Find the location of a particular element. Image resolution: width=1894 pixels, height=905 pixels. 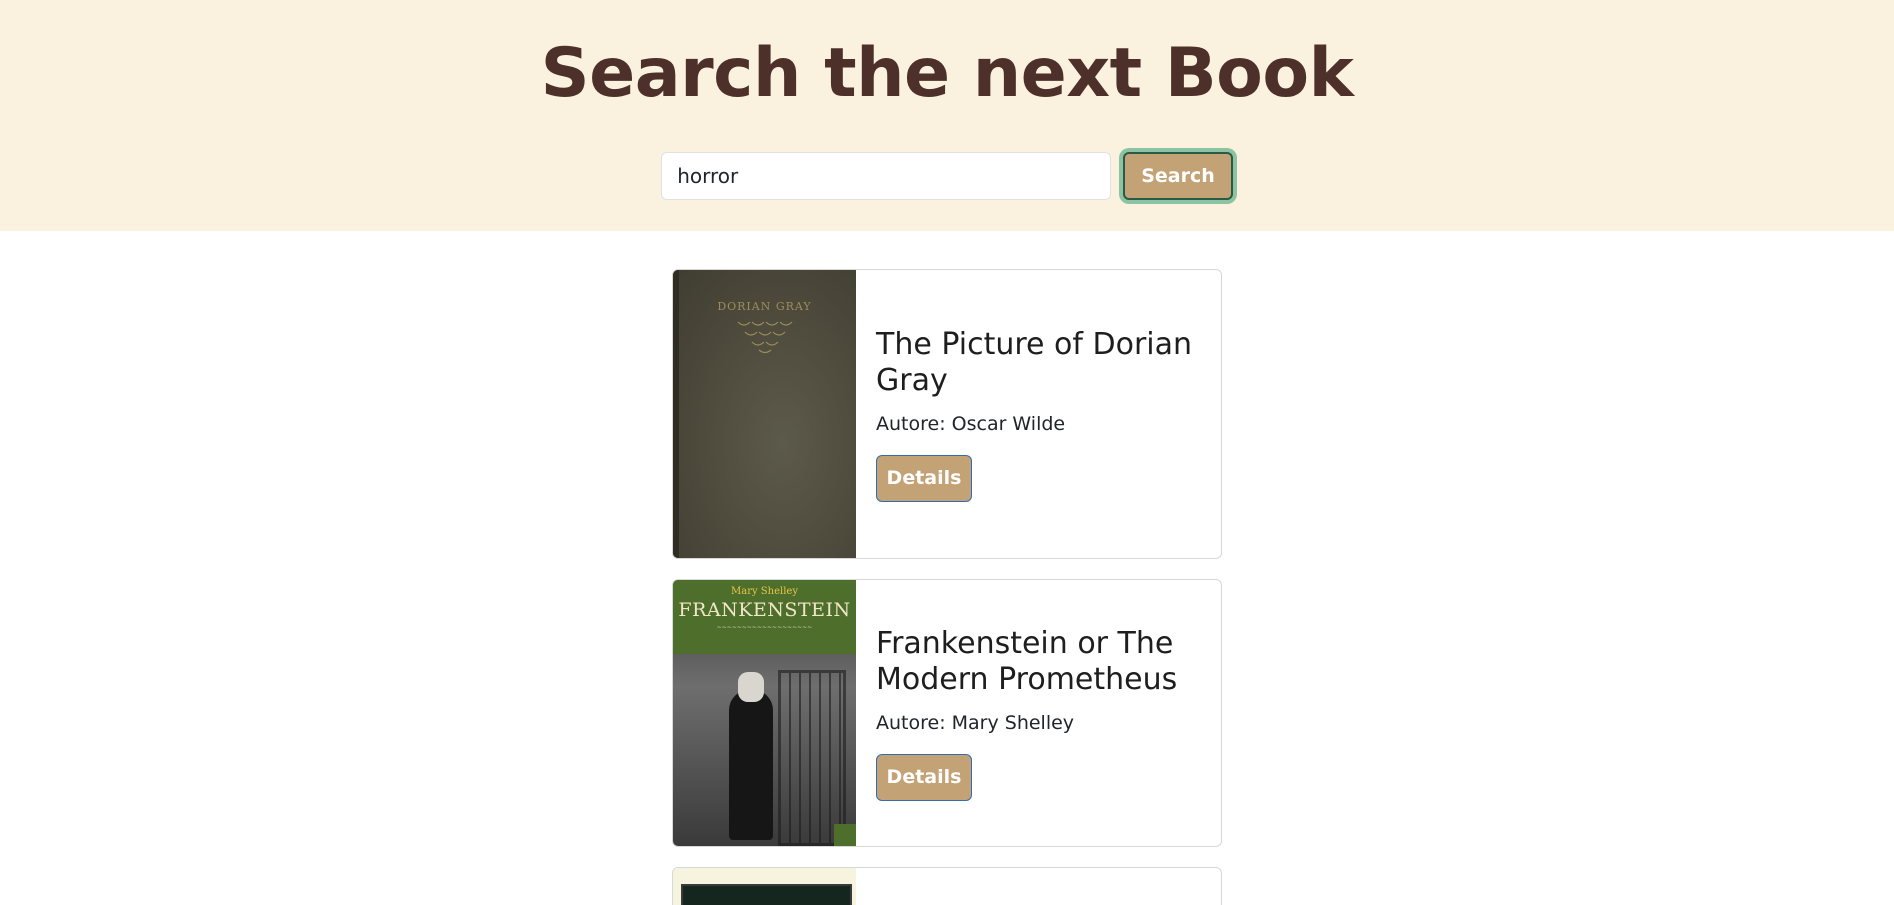

cover-figure-shape is located at coordinates (750, 765).